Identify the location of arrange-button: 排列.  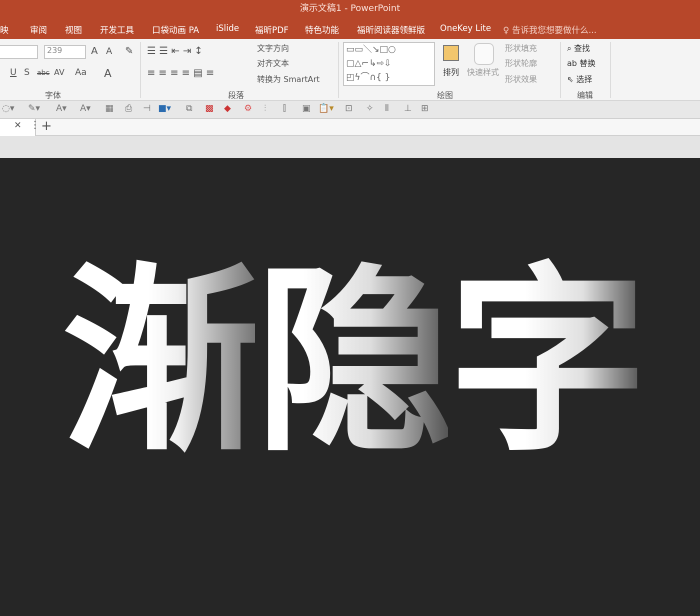
(451, 72).